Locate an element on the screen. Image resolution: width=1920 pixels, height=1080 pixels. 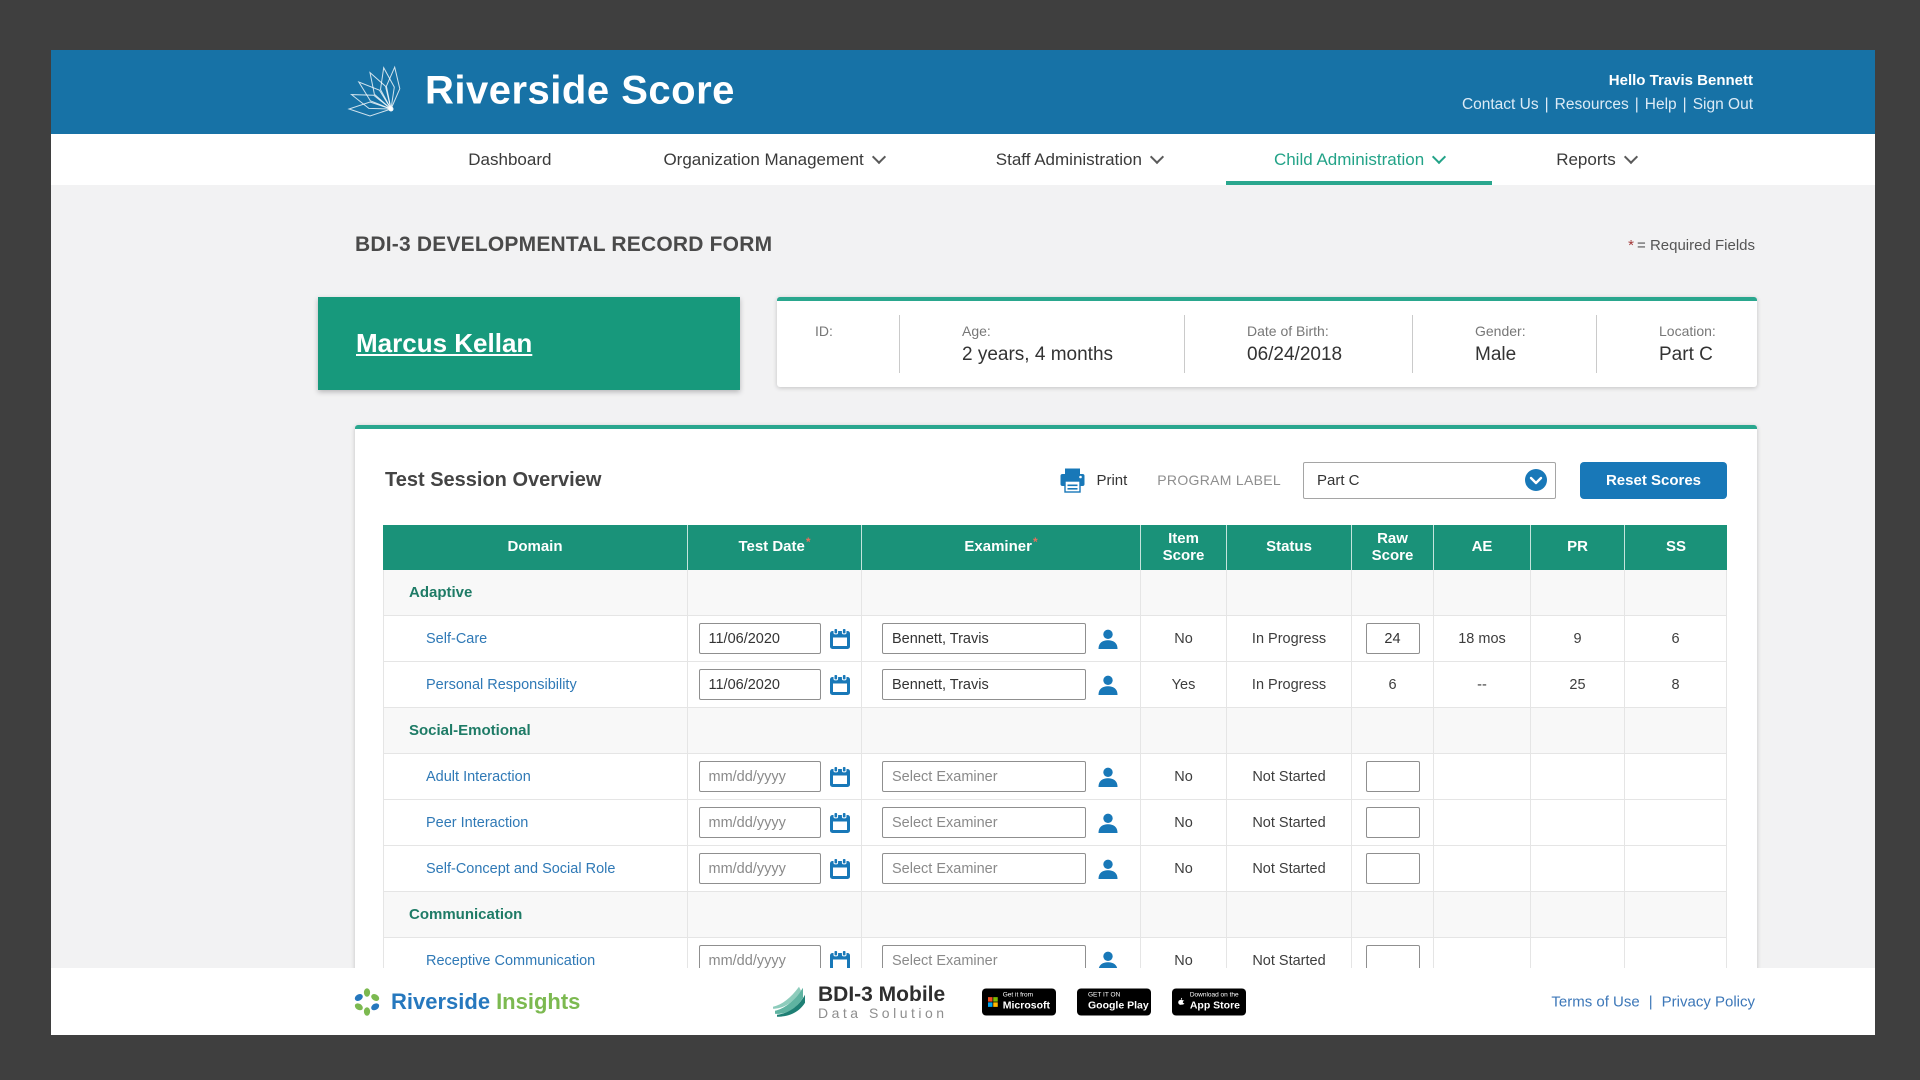
brand-logo-icon is located at coordinates (374, 94).